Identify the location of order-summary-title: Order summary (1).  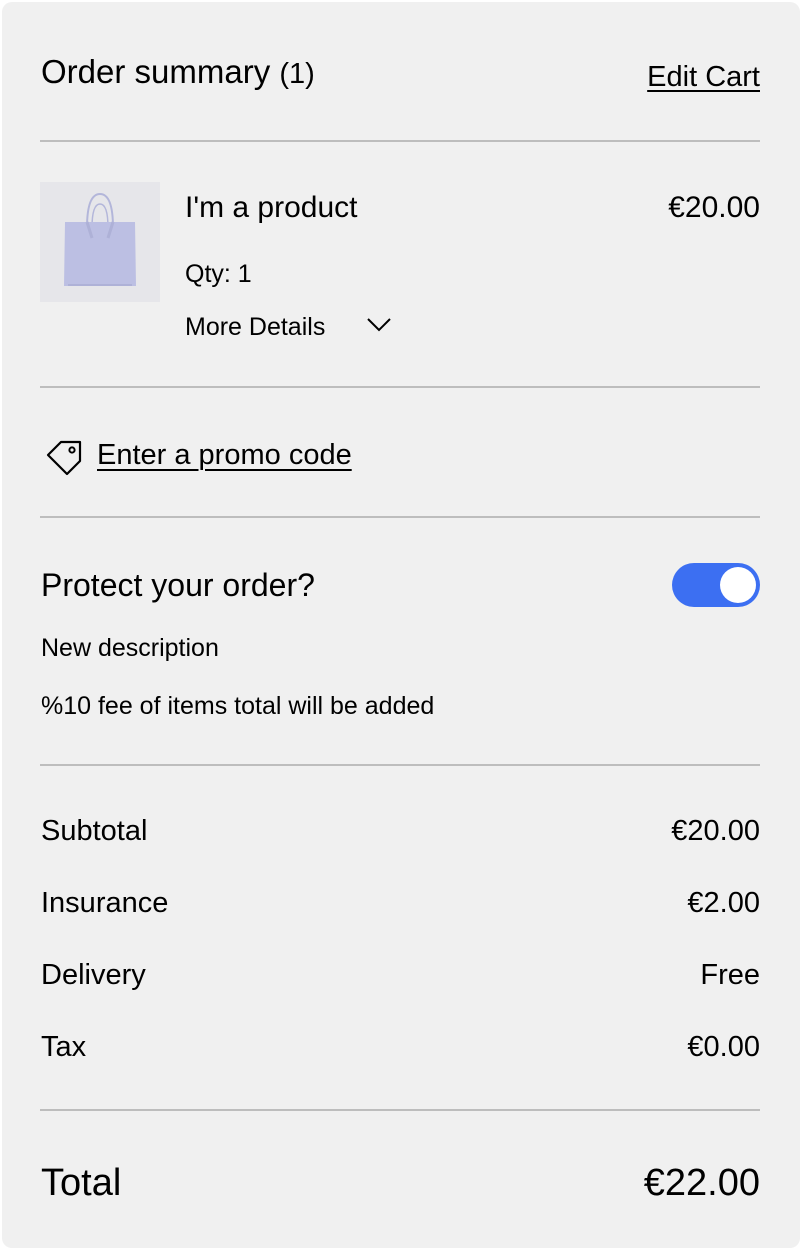
(178, 73).